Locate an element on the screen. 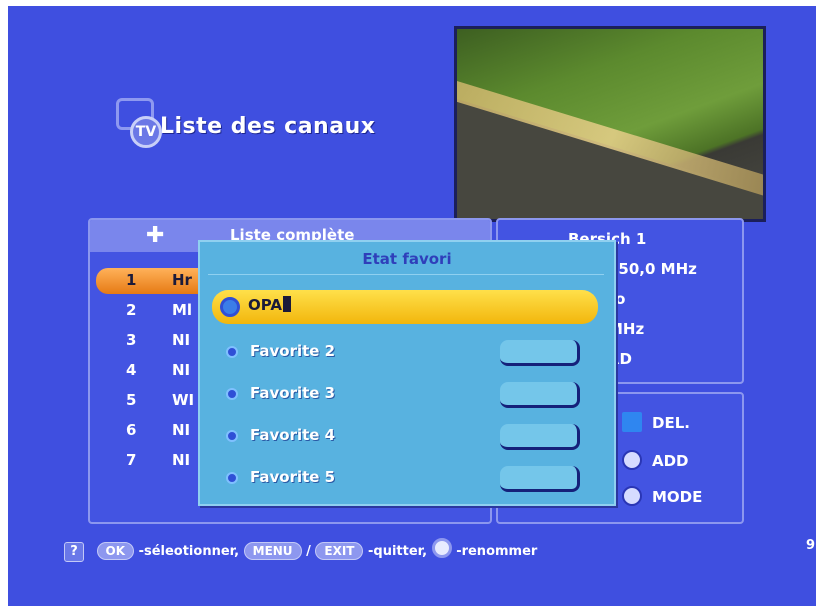 The image size is (824, 612). channel-number: 2 is located at coordinates (131, 310).